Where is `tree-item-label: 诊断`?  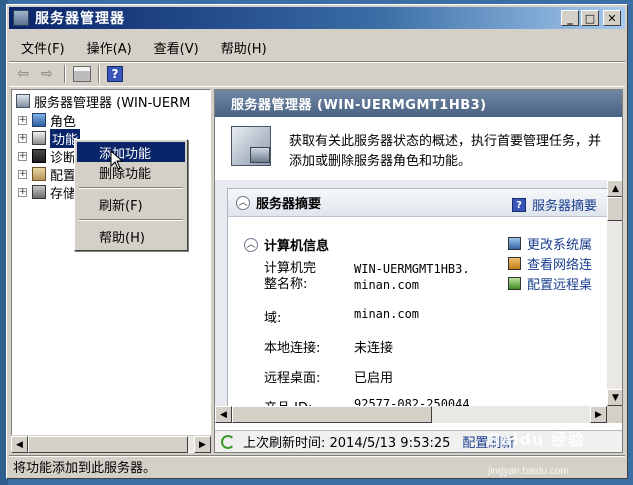 tree-item-label: 诊断 is located at coordinates (63, 158).